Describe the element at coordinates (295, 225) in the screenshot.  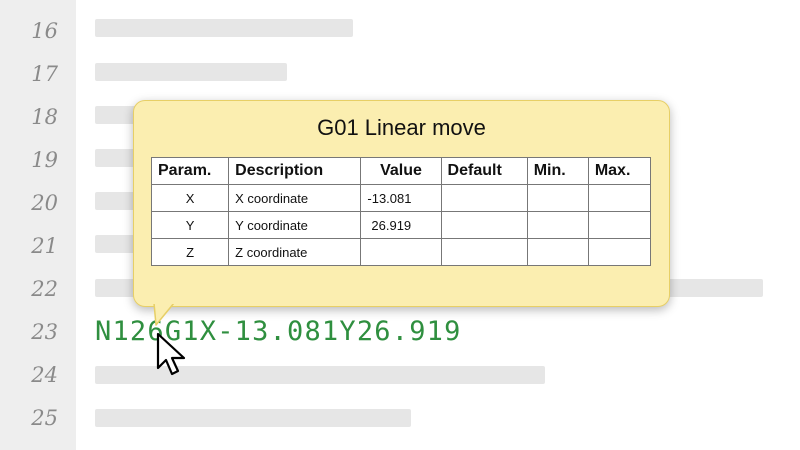
I see `description-cell: Y coordinate` at that location.